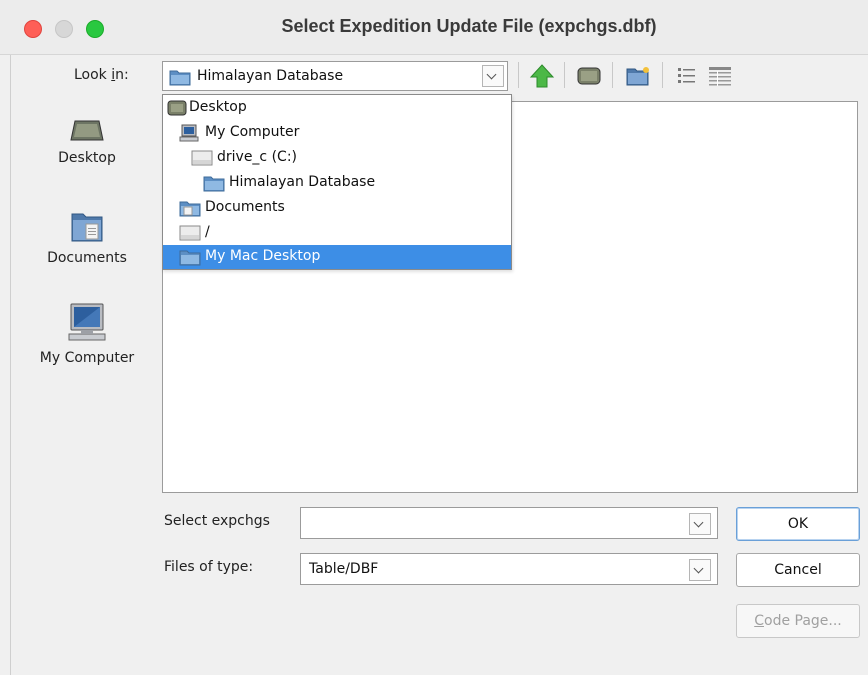  I want to click on file-type-value: Table/DBF, so click(344, 569).